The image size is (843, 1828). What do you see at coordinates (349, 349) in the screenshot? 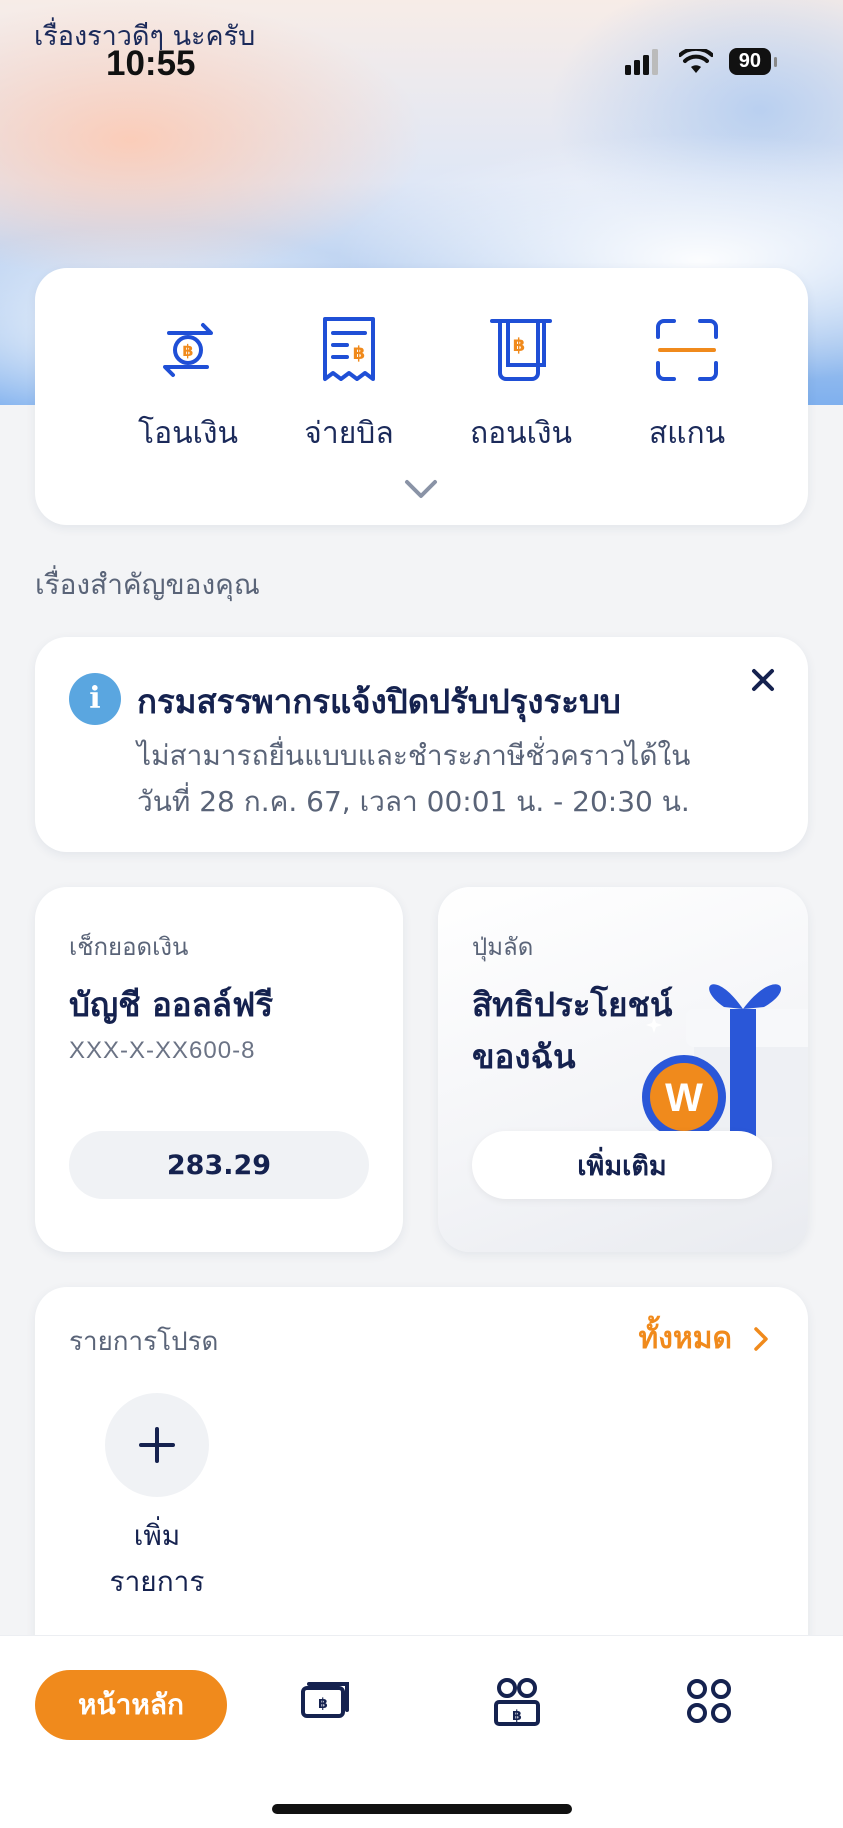
I see `bill-icon: ฿` at bounding box center [349, 349].